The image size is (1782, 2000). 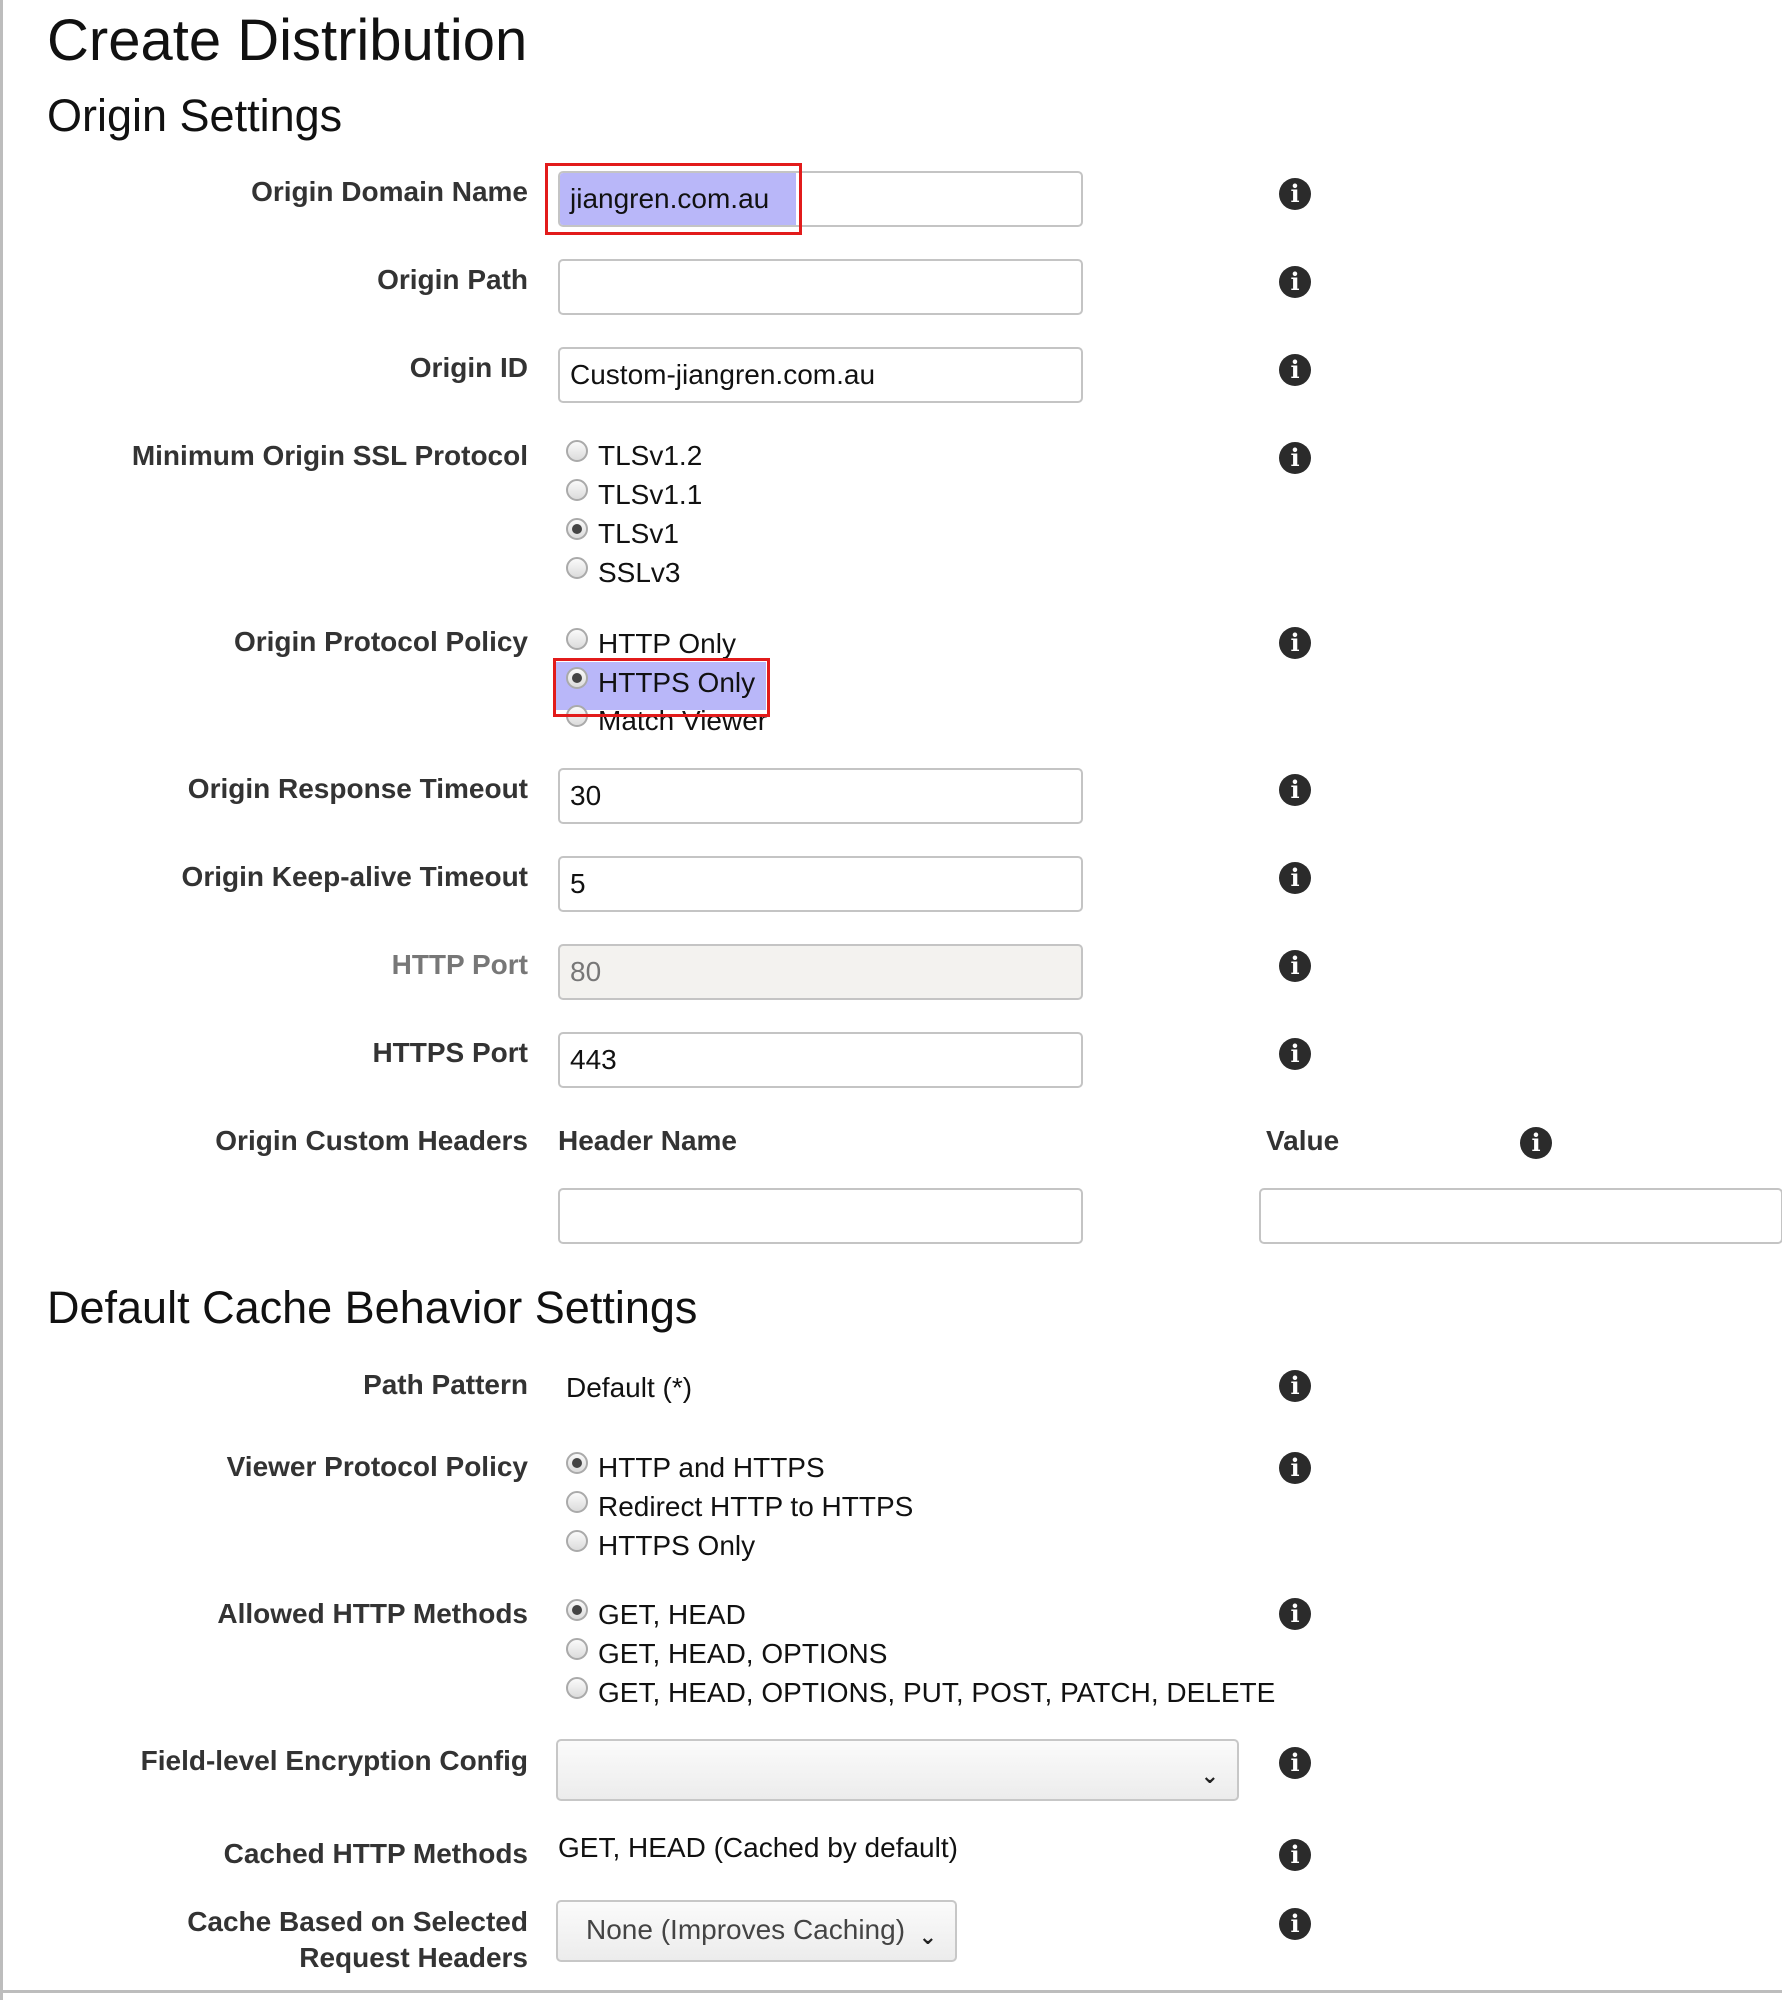 What do you see at coordinates (820, 884) in the screenshot?
I see `origin-keepalive-timeout-input: 5` at bounding box center [820, 884].